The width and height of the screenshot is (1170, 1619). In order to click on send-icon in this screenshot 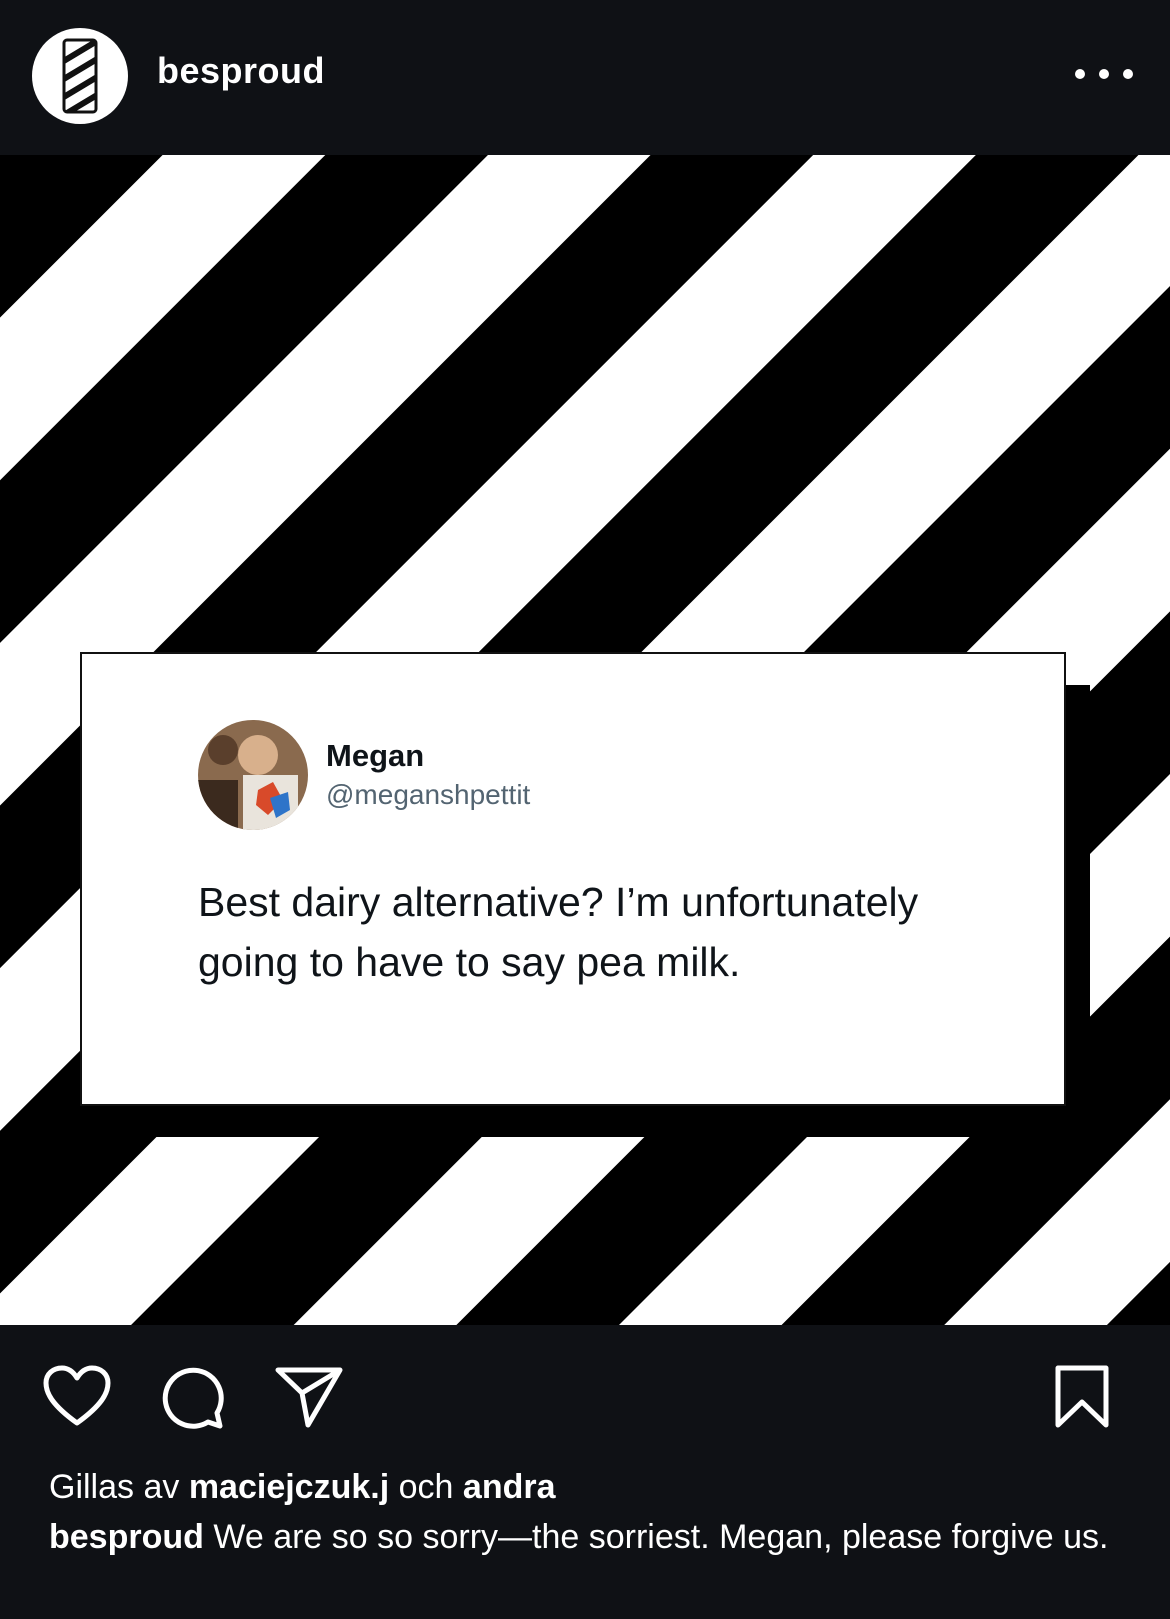, I will do `click(309, 1399)`.